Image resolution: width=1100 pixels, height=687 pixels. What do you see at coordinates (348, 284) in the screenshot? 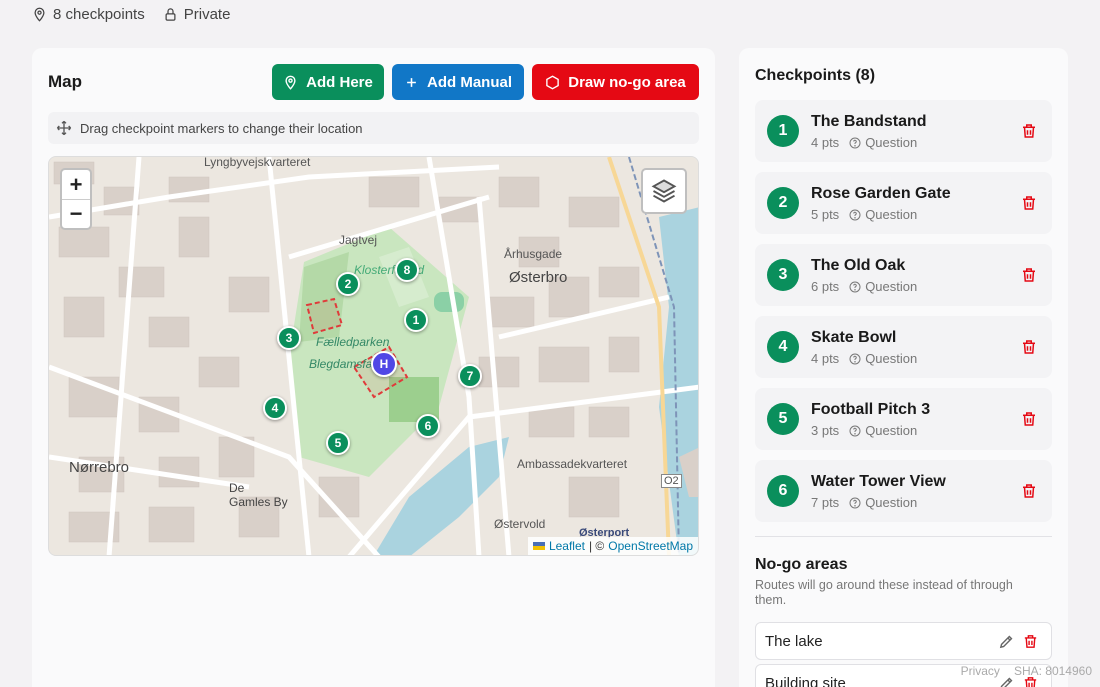
I see `checkpoint-marker-2: 2` at bounding box center [348, 284].